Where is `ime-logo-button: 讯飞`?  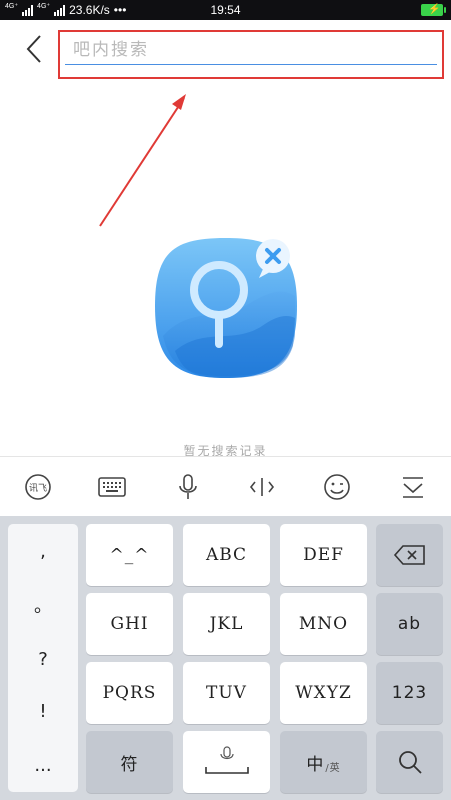
ime-logo-button: 讯飞 is located at coordinates (38, 487).